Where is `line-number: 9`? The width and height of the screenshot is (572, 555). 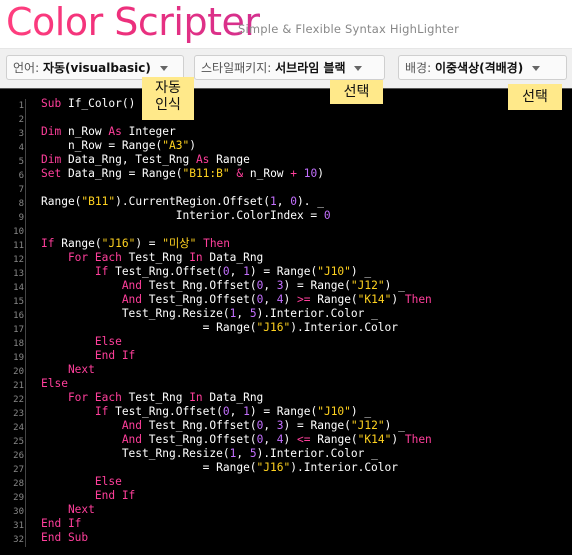
line-number: 9 is located at coordinates (21, 218).